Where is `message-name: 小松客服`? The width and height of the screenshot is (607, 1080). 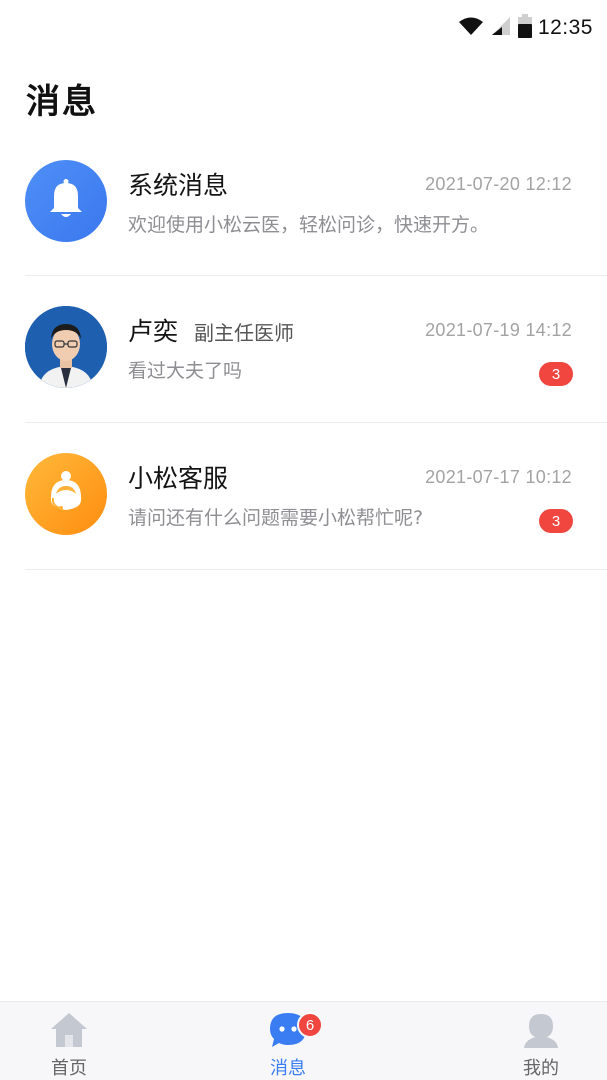
message-name: 小松客服 is located at coordinates (178, 478).